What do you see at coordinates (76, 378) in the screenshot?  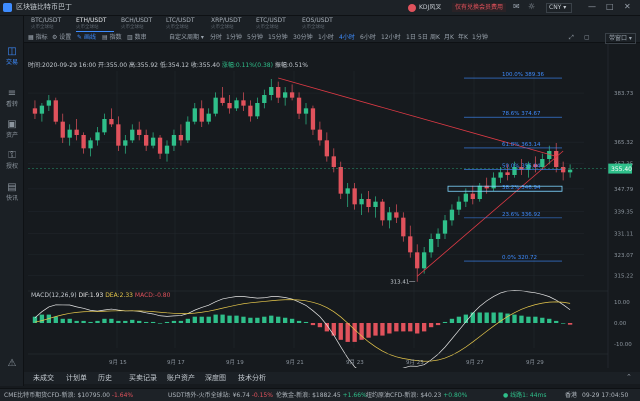 I see `tab-plan-orders: 计划单` at bounding box center [76, 378].